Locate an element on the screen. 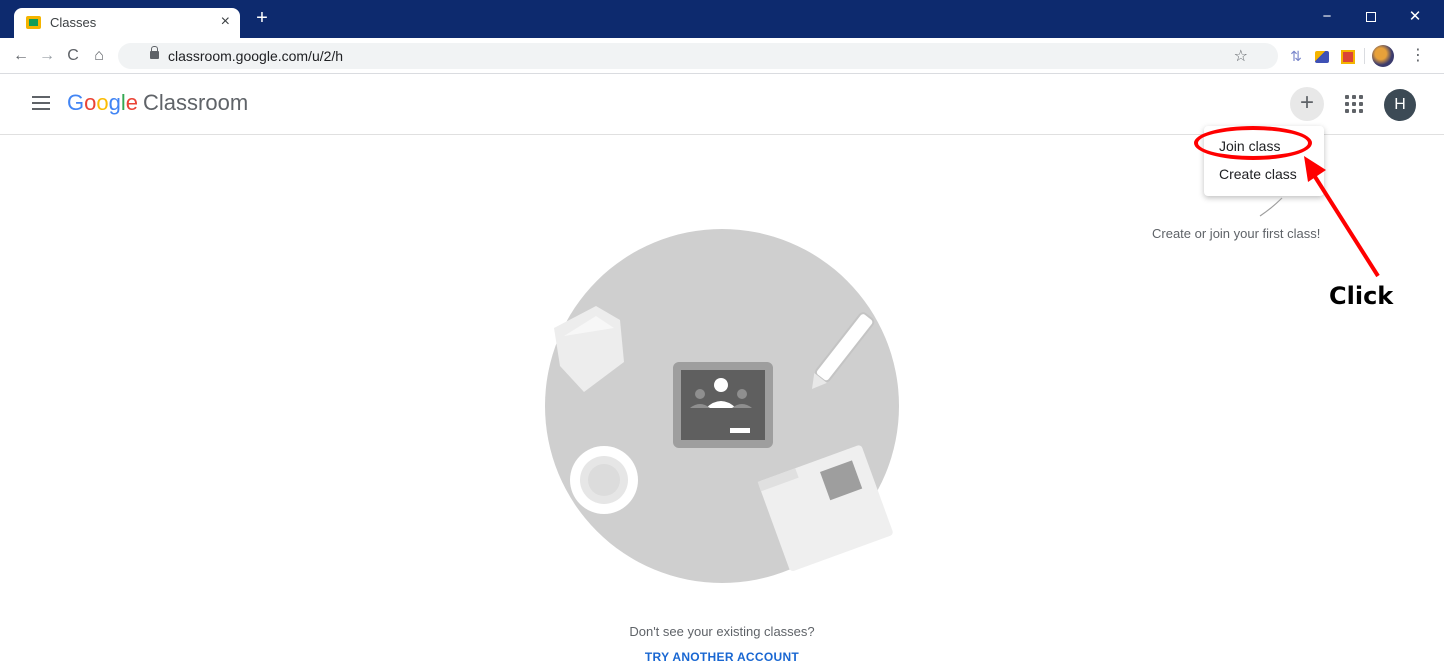 This screenshot has width=1444, height=669. google-classroom-logo: Google Classroom is located at coordinates (157, 103).